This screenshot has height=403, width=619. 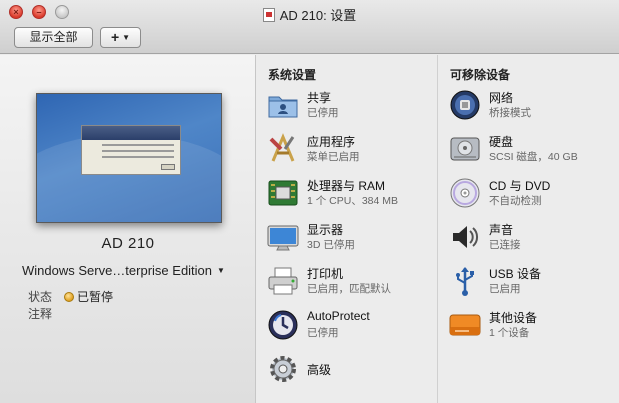 I want to click on system-setting-item-name: 显示器, so click(x=325, y=230).